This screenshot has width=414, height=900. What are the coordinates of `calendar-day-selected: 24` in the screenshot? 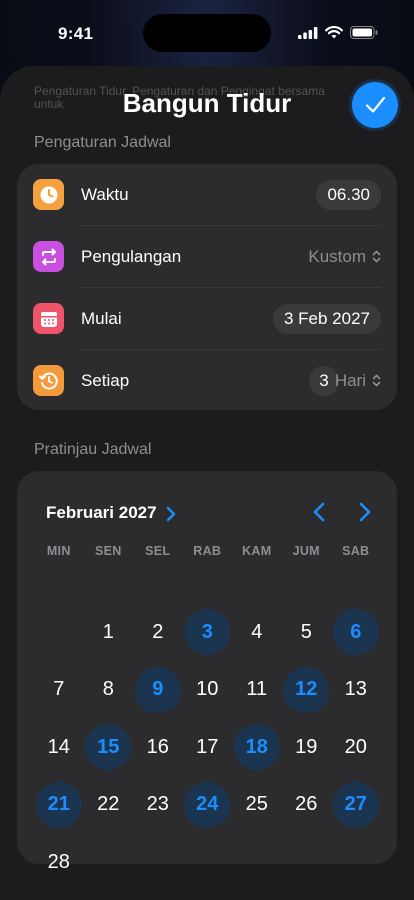 It's located at (207, 804).